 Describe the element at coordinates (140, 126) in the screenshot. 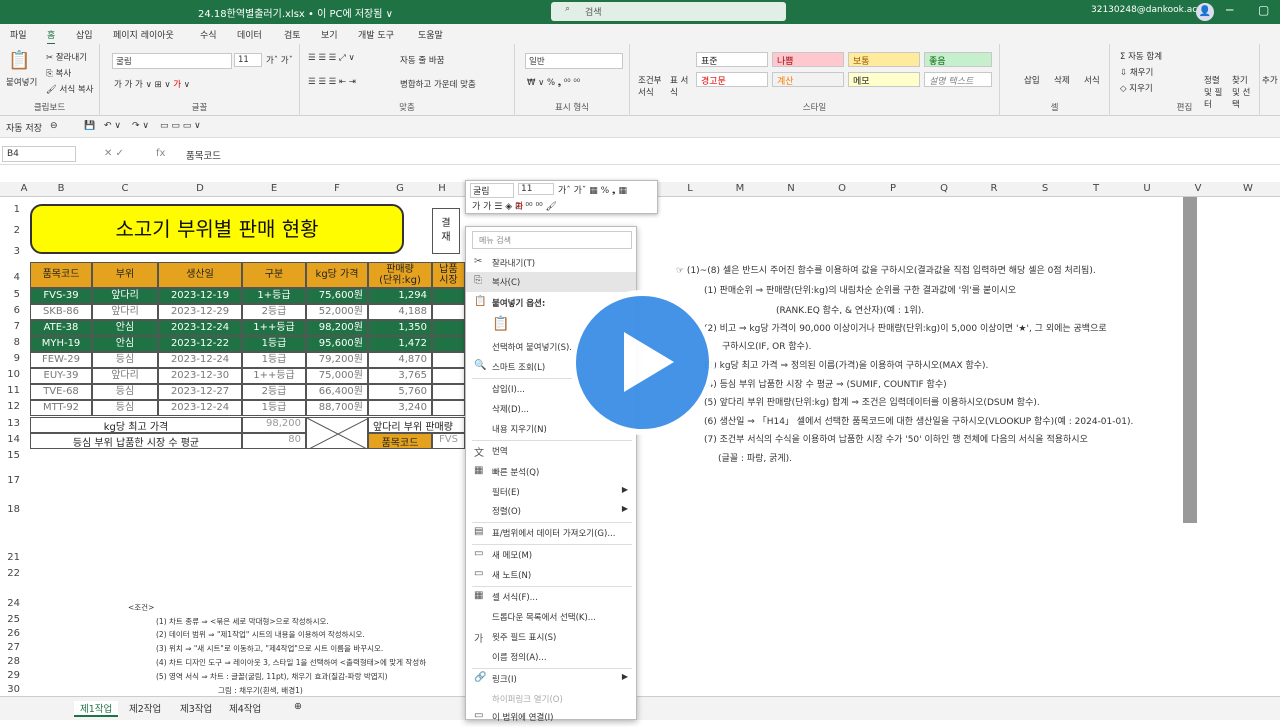

I see `redo-icon: ↷ ∨` at that location.